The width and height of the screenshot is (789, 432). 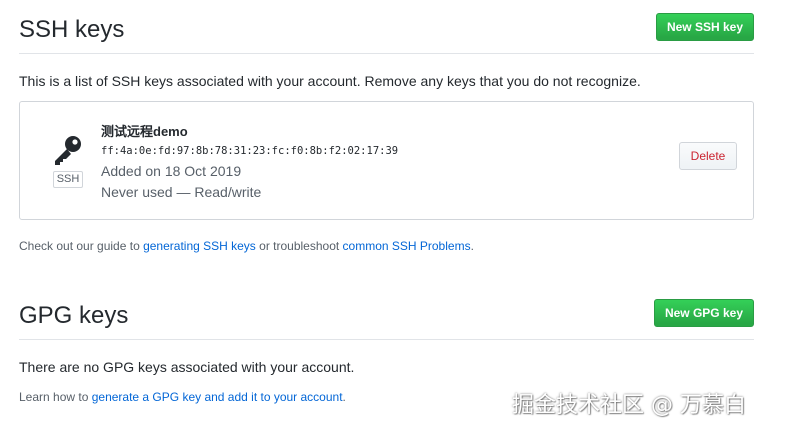 I want to click on ssh-section-header: SSH keys New SSH key, so click(x=386, y=32).